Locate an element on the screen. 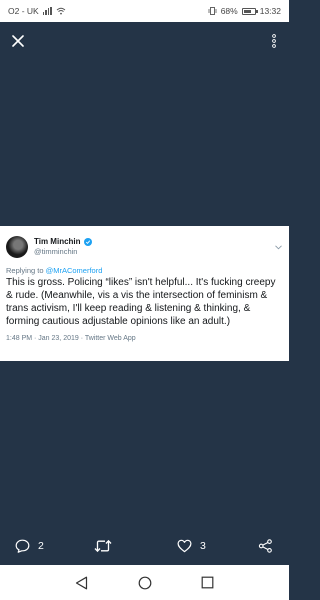 Image resolution: width=320 pixels, height=600 pixels. like-button: 3 is located at coordinates (191, 546).